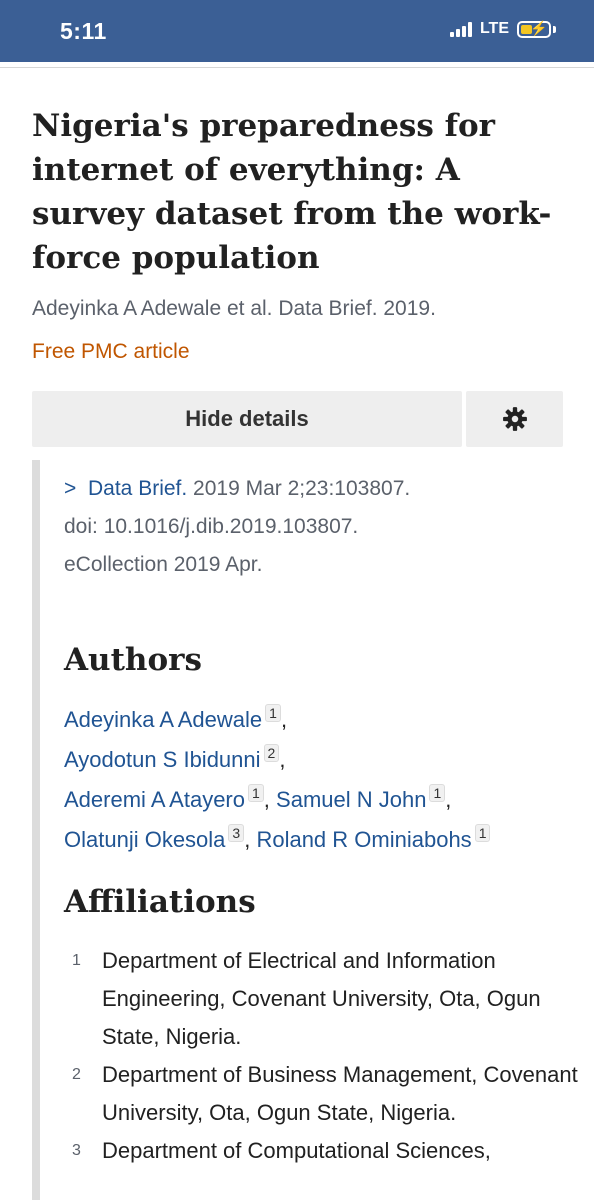 This screenshot has width=594, height=1200. I want to click on chevron-right-icon: >, so click(70, 488).